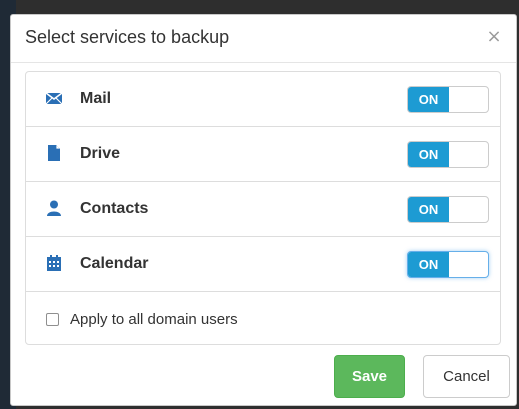 This screenshot has width=519, height=409. Describe the element at coordinates (54, 208) in the screenshot. I see `user-icon` at that location.